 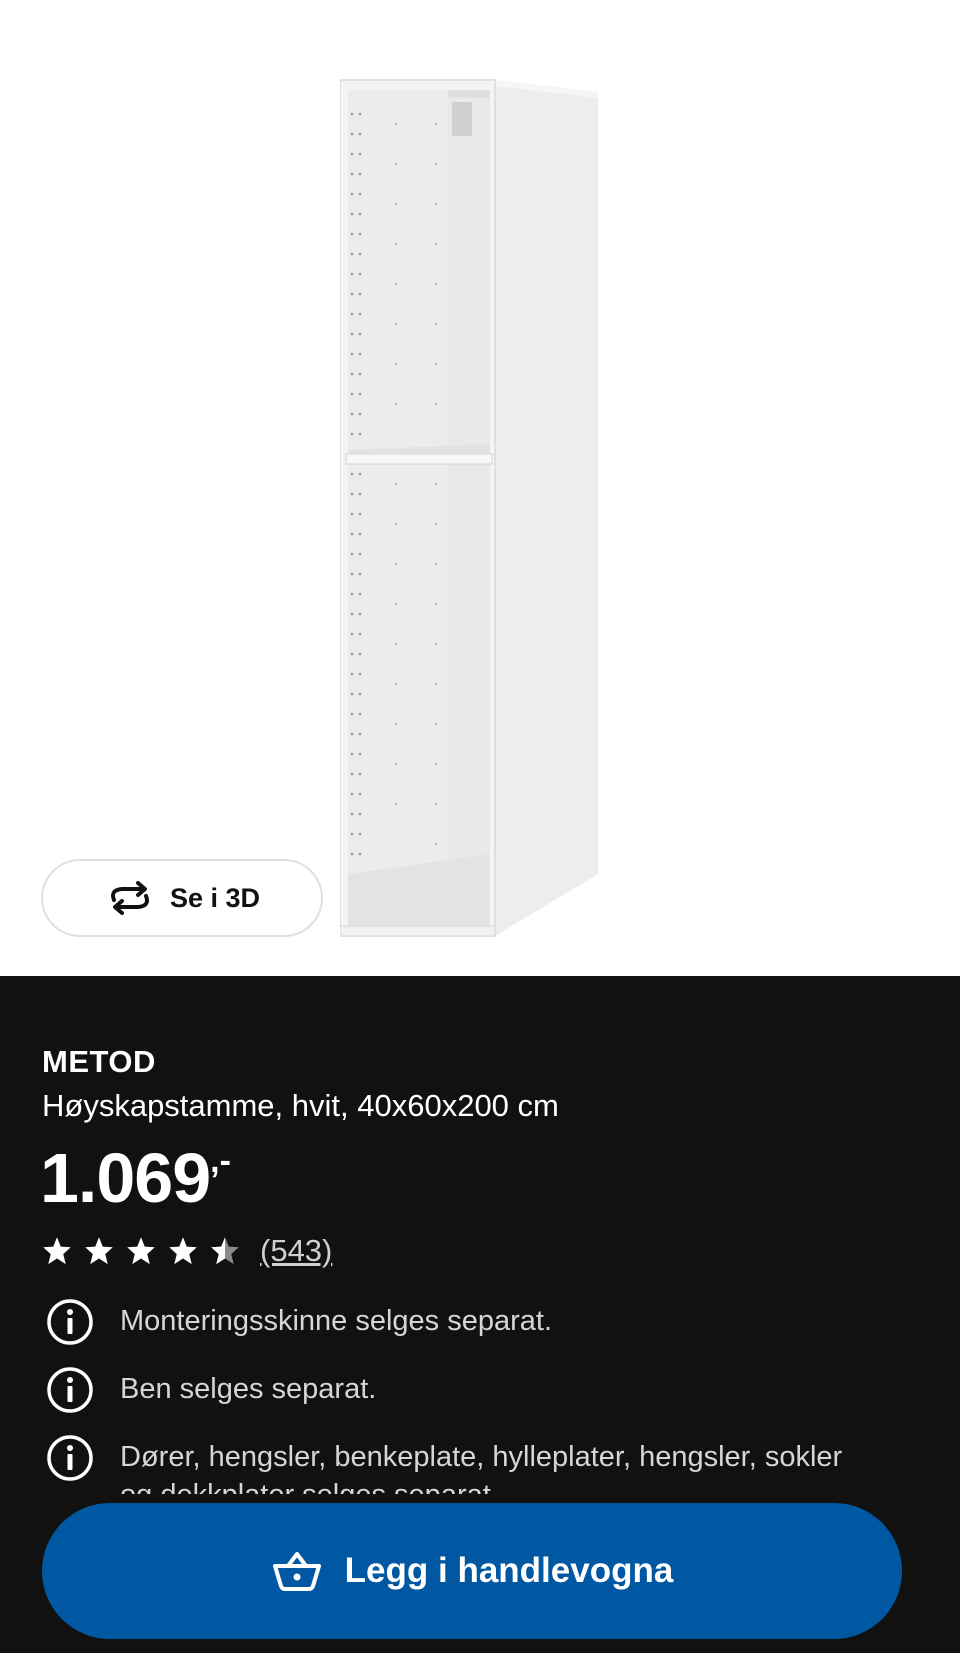 What do you see at coordinates (469, 508) in the screenshot?
I see `product-image` at bounding box center [469, 508].